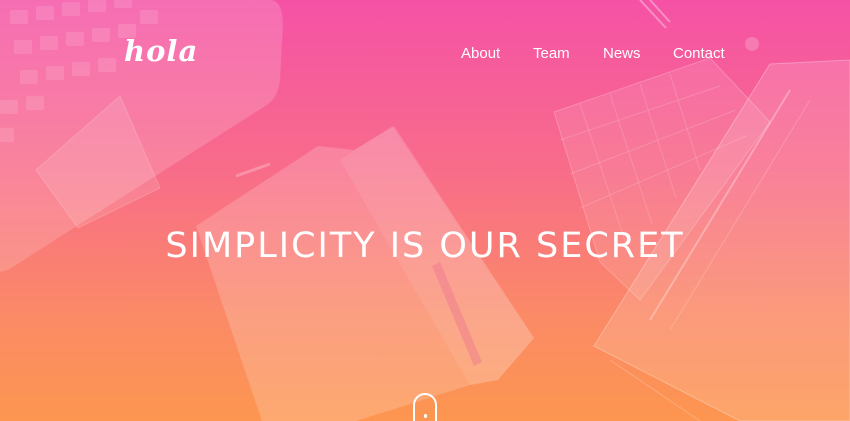 The height and width of the screenshot is (421, 850). I want to click on main-navigation: About Team News Contact, so click(425, 55).